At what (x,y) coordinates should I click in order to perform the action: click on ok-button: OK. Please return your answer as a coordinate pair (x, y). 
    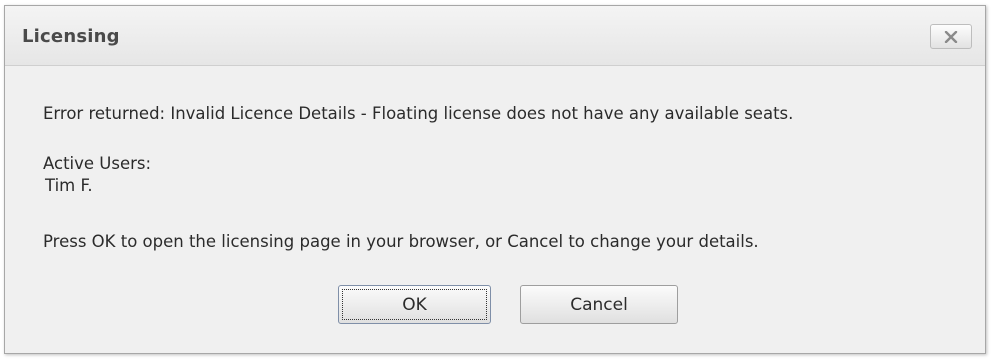
    Looking at the image, I should click on (414, 304).